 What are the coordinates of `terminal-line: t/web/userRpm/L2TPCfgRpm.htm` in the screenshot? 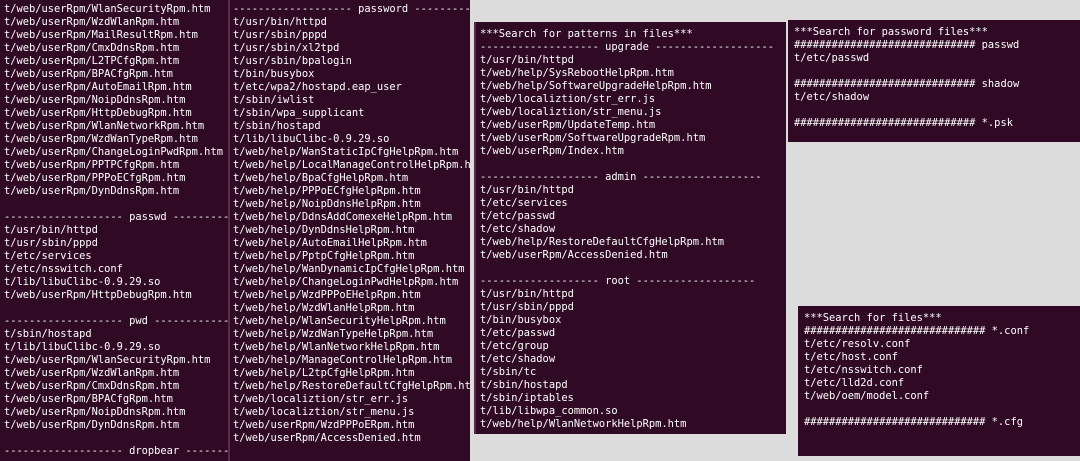 It's located at (92, 61).